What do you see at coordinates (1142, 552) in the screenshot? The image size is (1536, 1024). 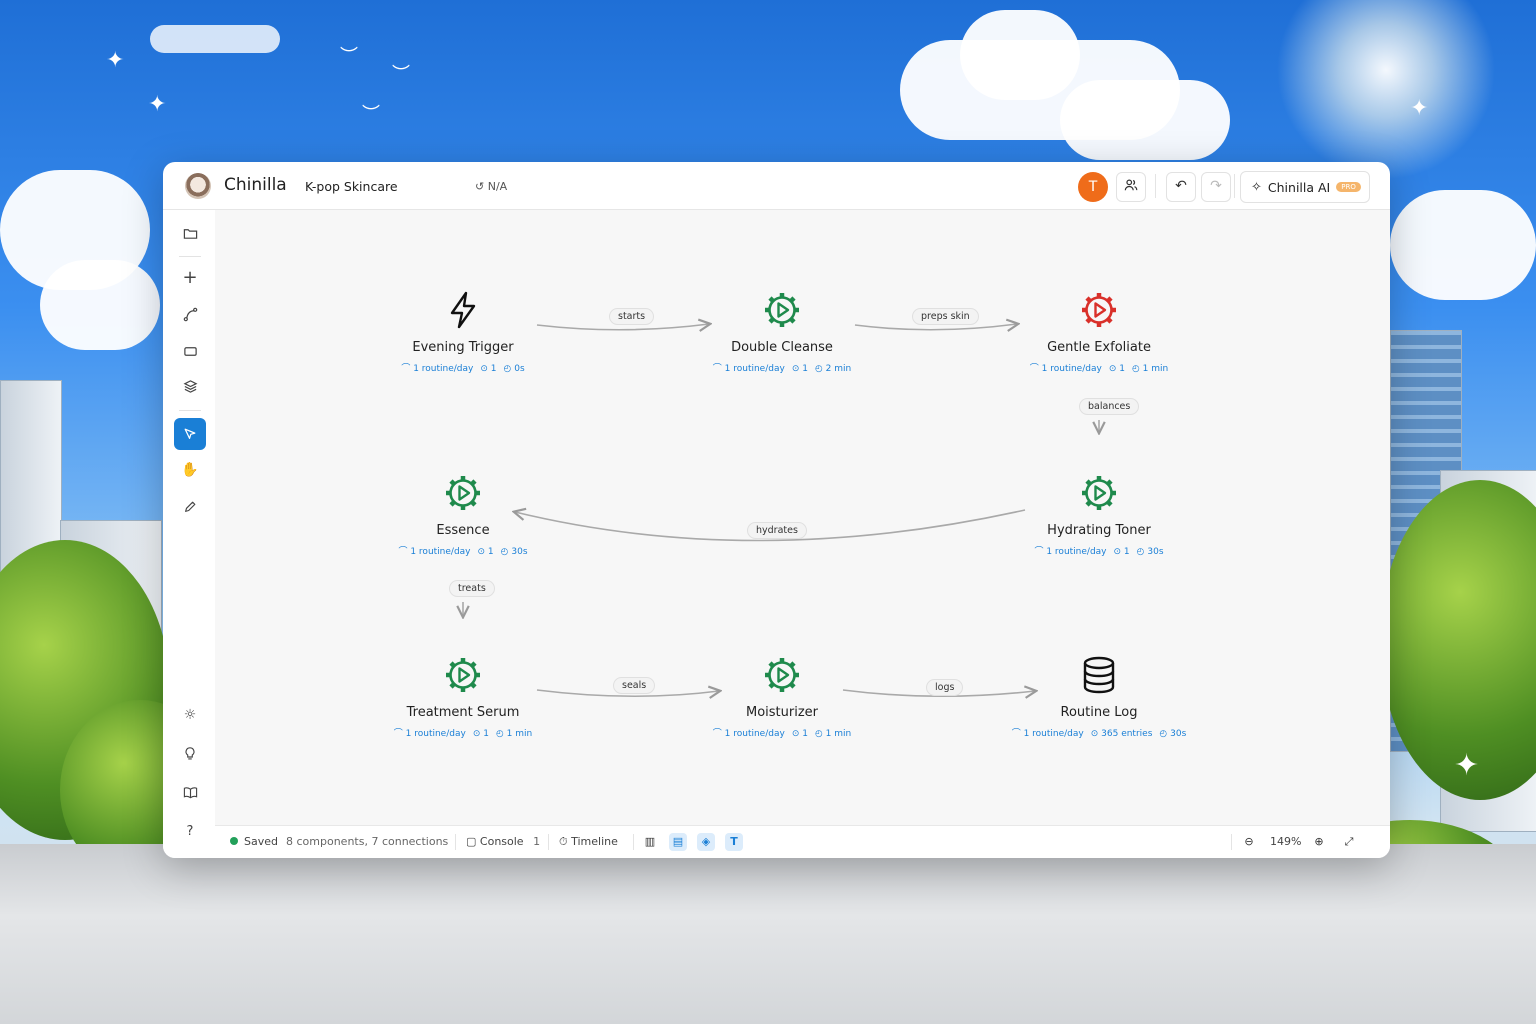 I see `timer-icon: ◴` at bounding box center [1142, 552].